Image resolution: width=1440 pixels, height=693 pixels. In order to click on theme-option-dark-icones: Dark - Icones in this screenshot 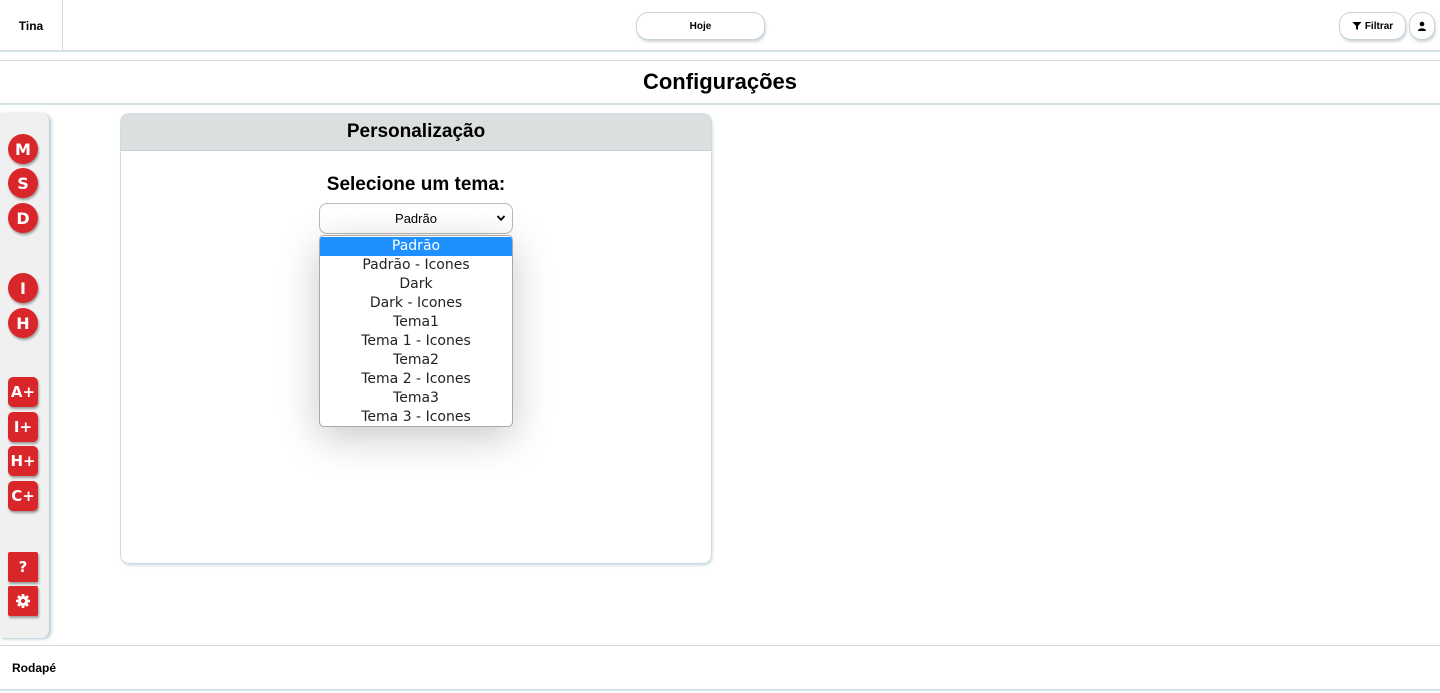, I will do `click(416, 303)`.